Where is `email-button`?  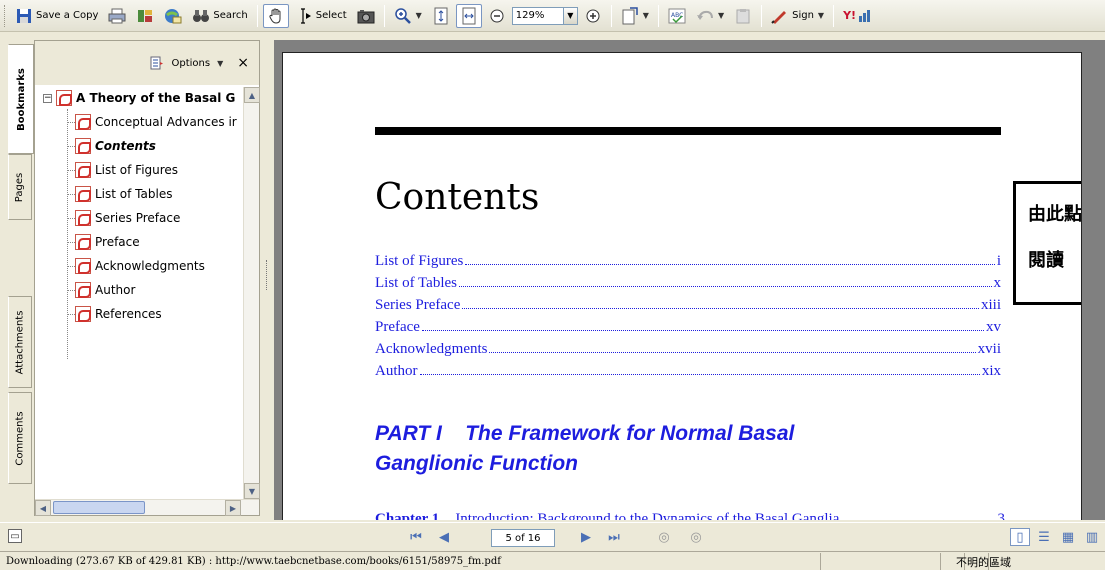
email-button is located at coordinates (173, 16).